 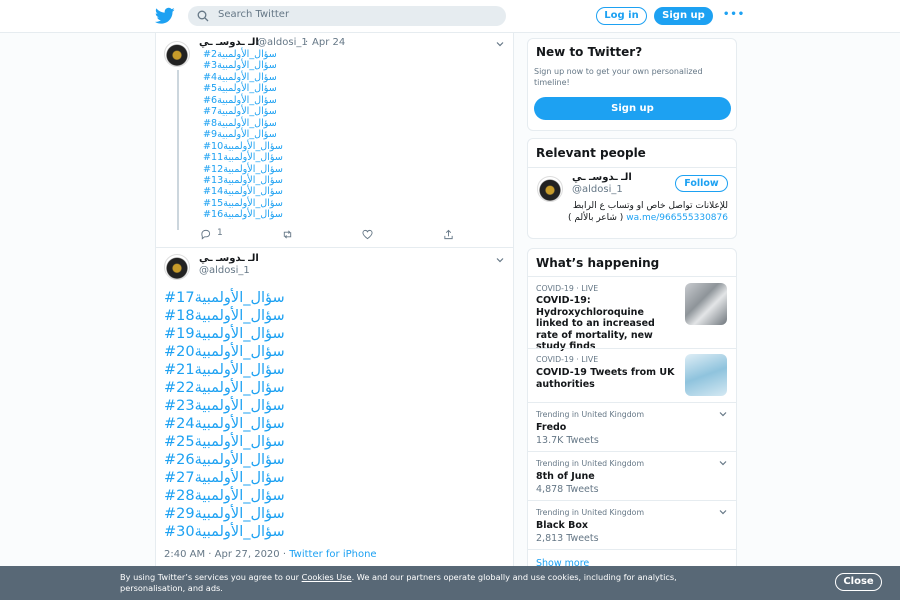 What do you see at coordinates (229, 316) in the screenshot?
I see `hashtag-link: #سؤال_الأولمبية18` at bounding box center [229, 316].